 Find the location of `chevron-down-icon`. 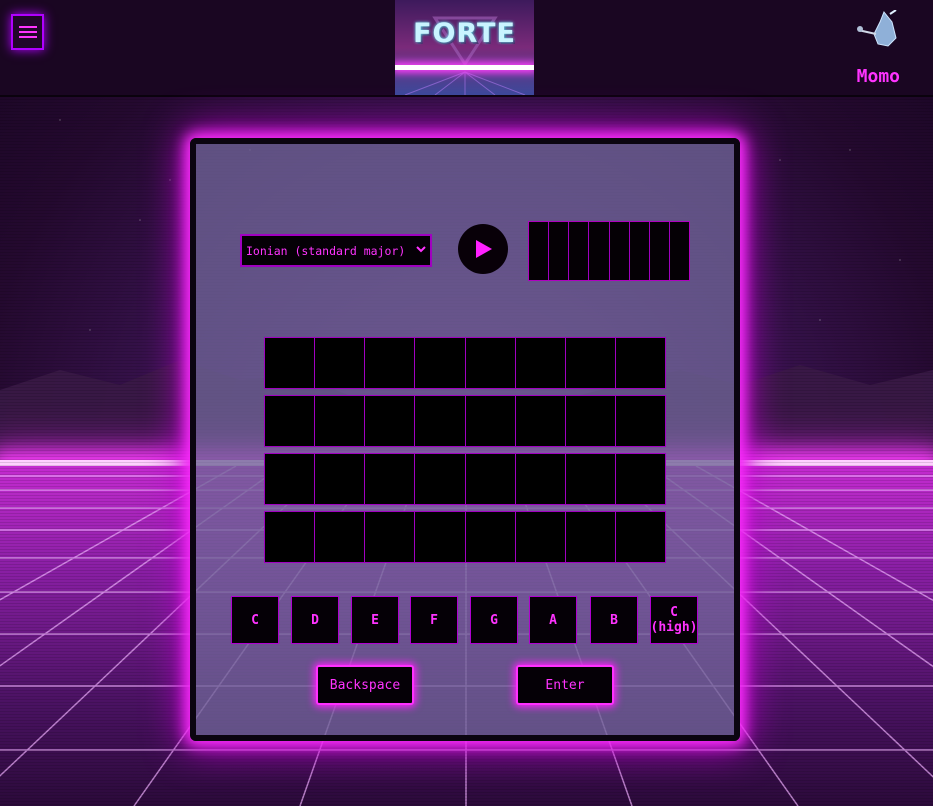

chevron-down-icon is located at coordinates (421, 249).